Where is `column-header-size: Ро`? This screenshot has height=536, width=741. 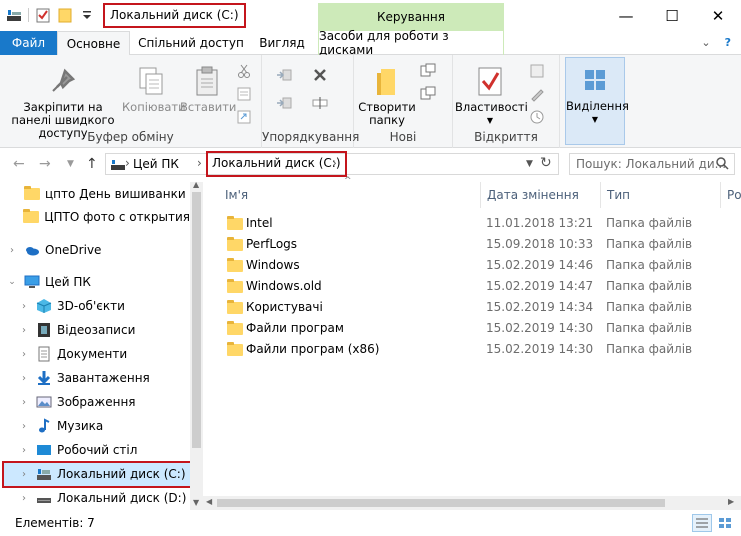 column-header-size: Ро is located at coordinates (731, 195).